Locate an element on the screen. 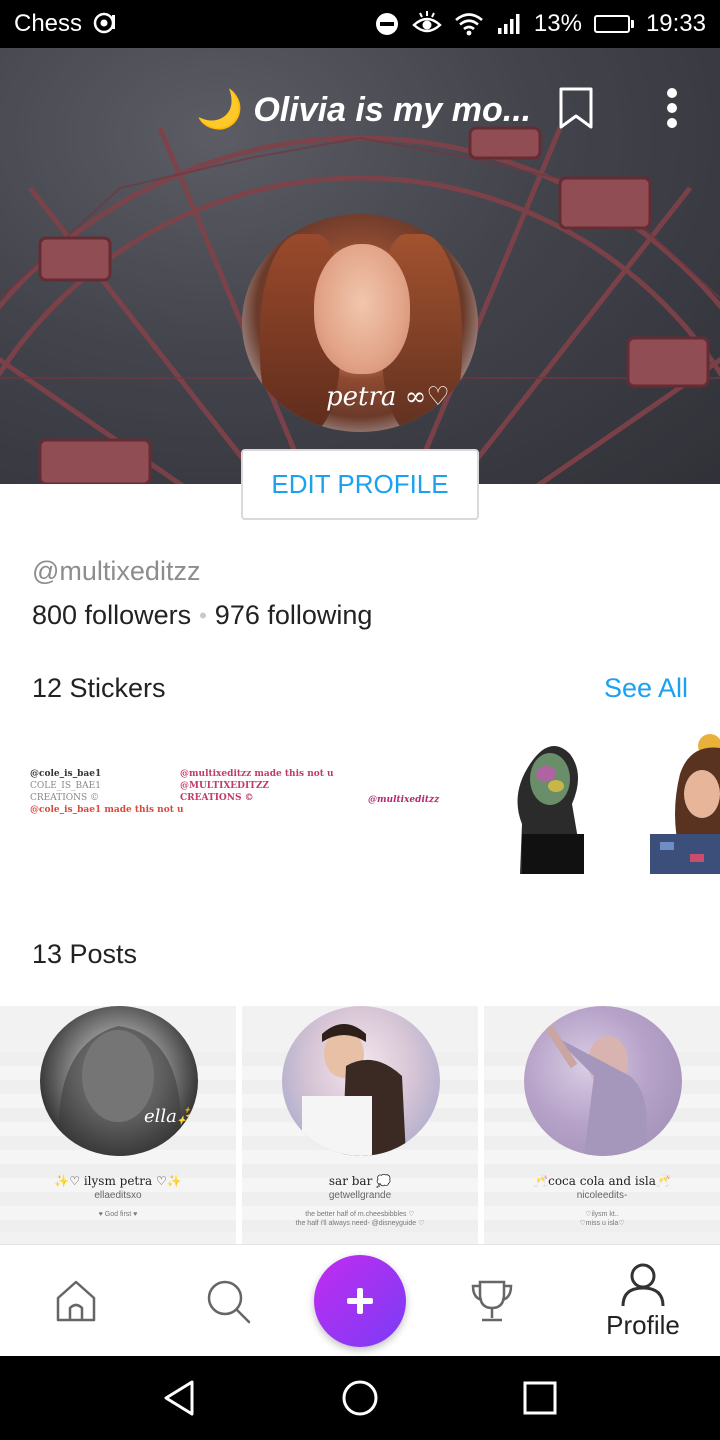  bookmark-icon is located at coordinates (576, 108).